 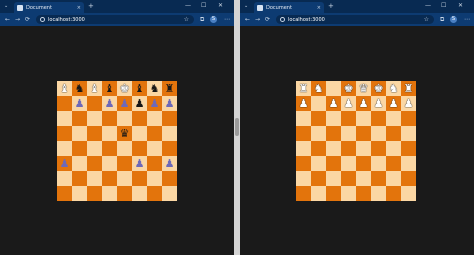 What do you see at coordinates (282, 19) in the screenshot?
I see `site-info-icon` at bounding box center [282, 19].